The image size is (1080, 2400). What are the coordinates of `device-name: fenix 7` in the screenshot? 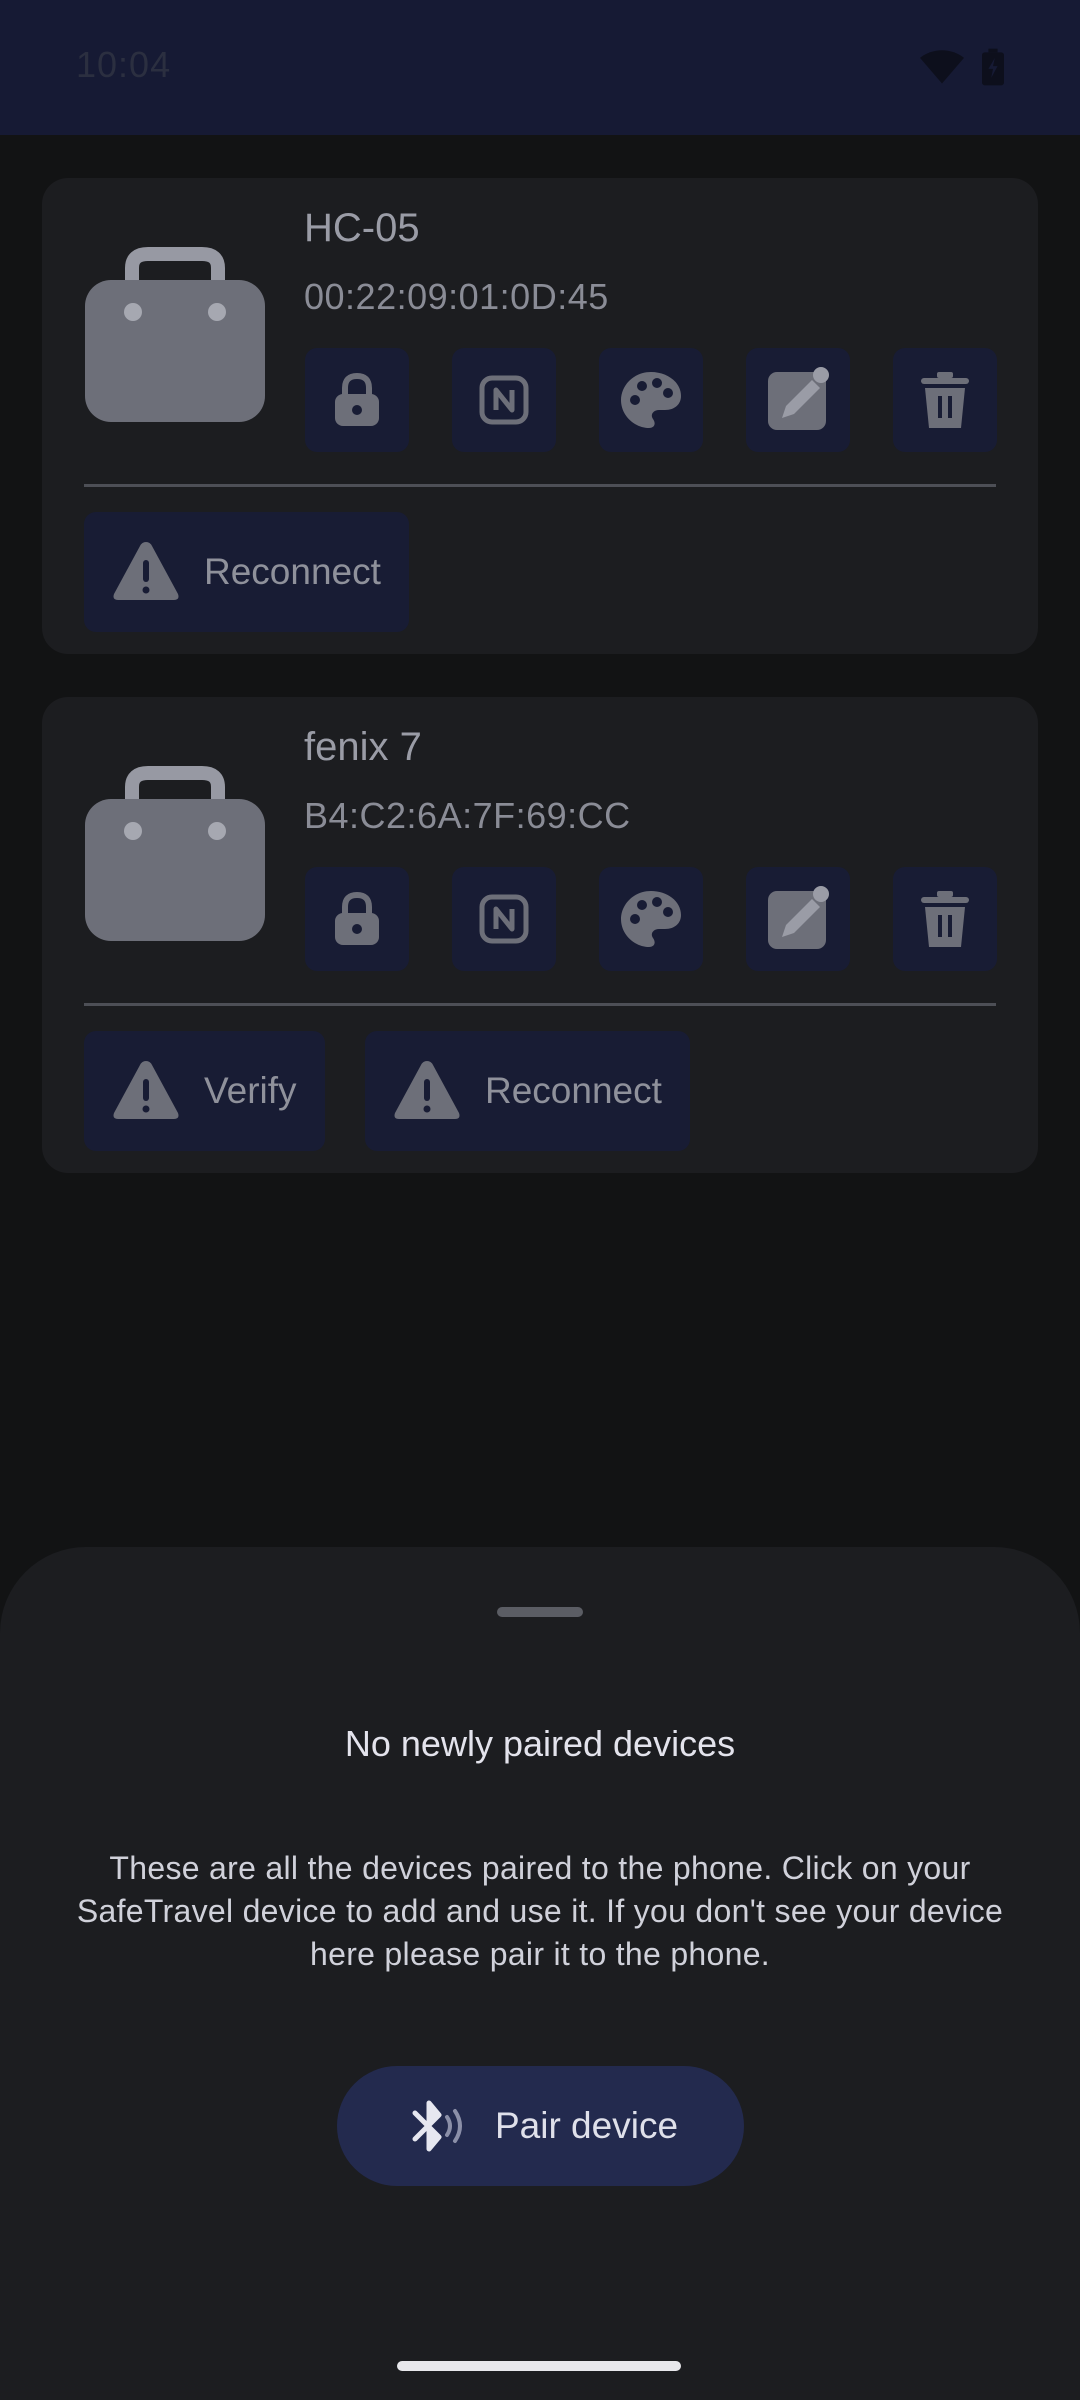 It's located at (363, 747).